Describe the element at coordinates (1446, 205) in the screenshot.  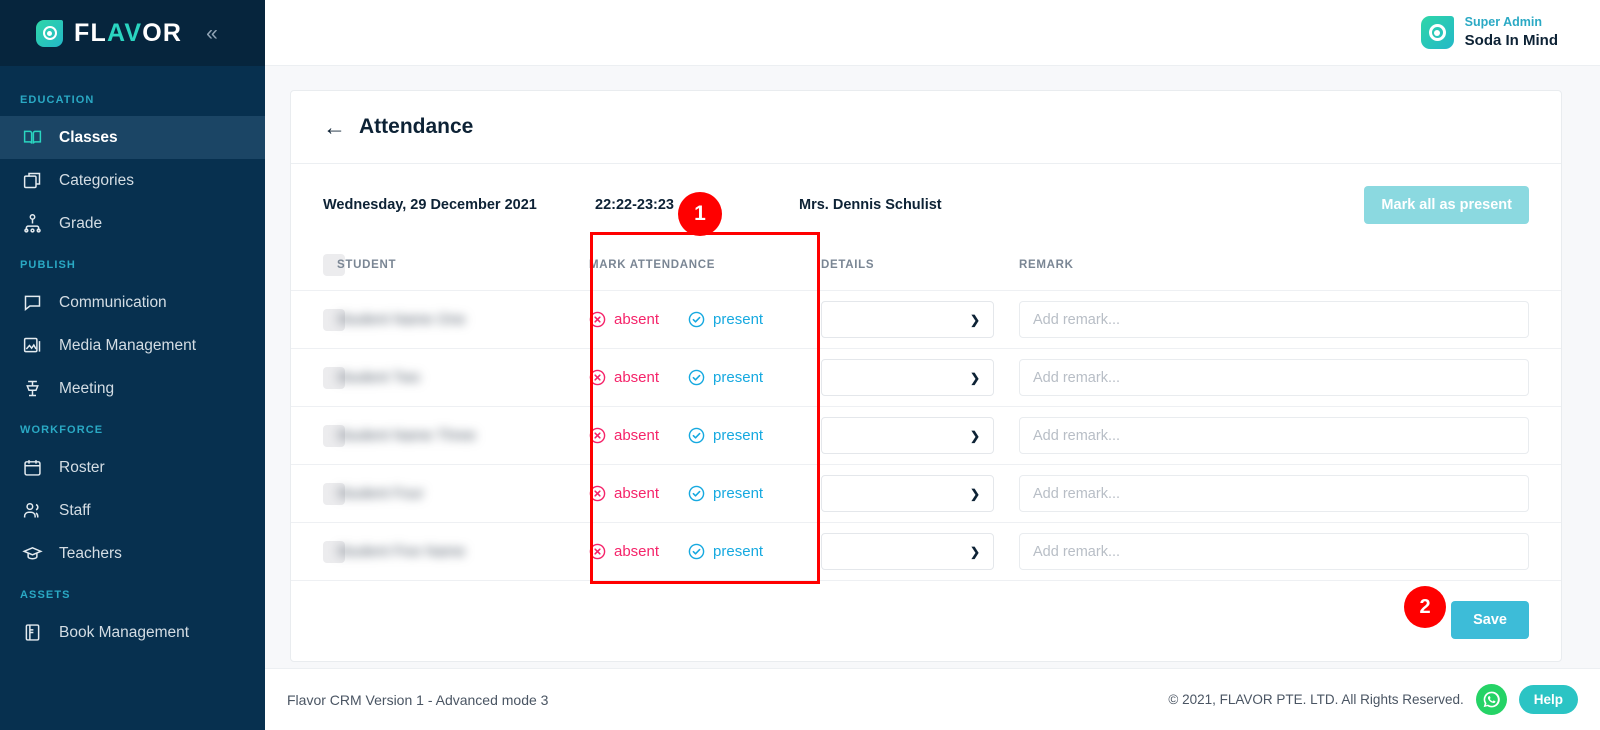
I see `mark-all-as-present-button: Mark all as present` at that location.